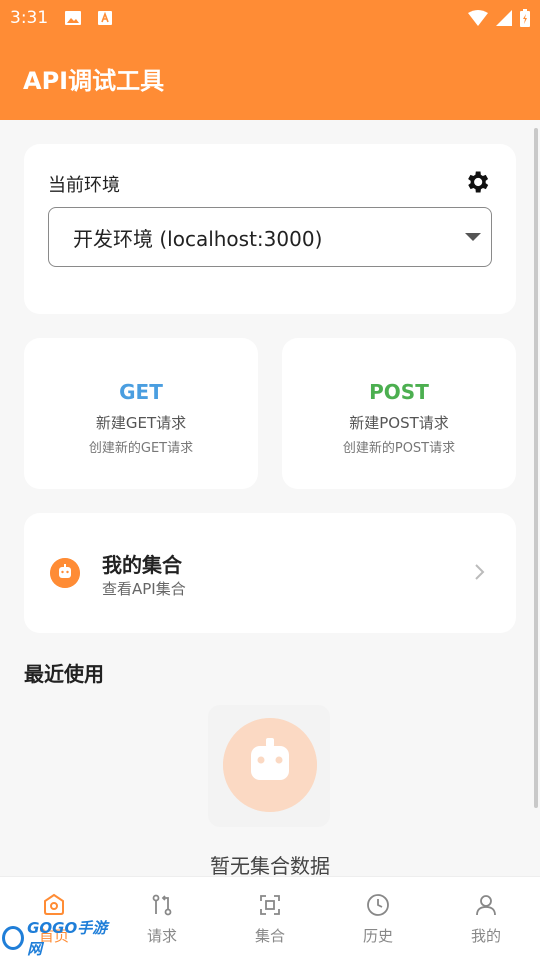 This screenshot has width=540, height=960. Describe the element at coordinates (377, 936) in the screenshot. I see `nav-history-label: 历史` at that location.